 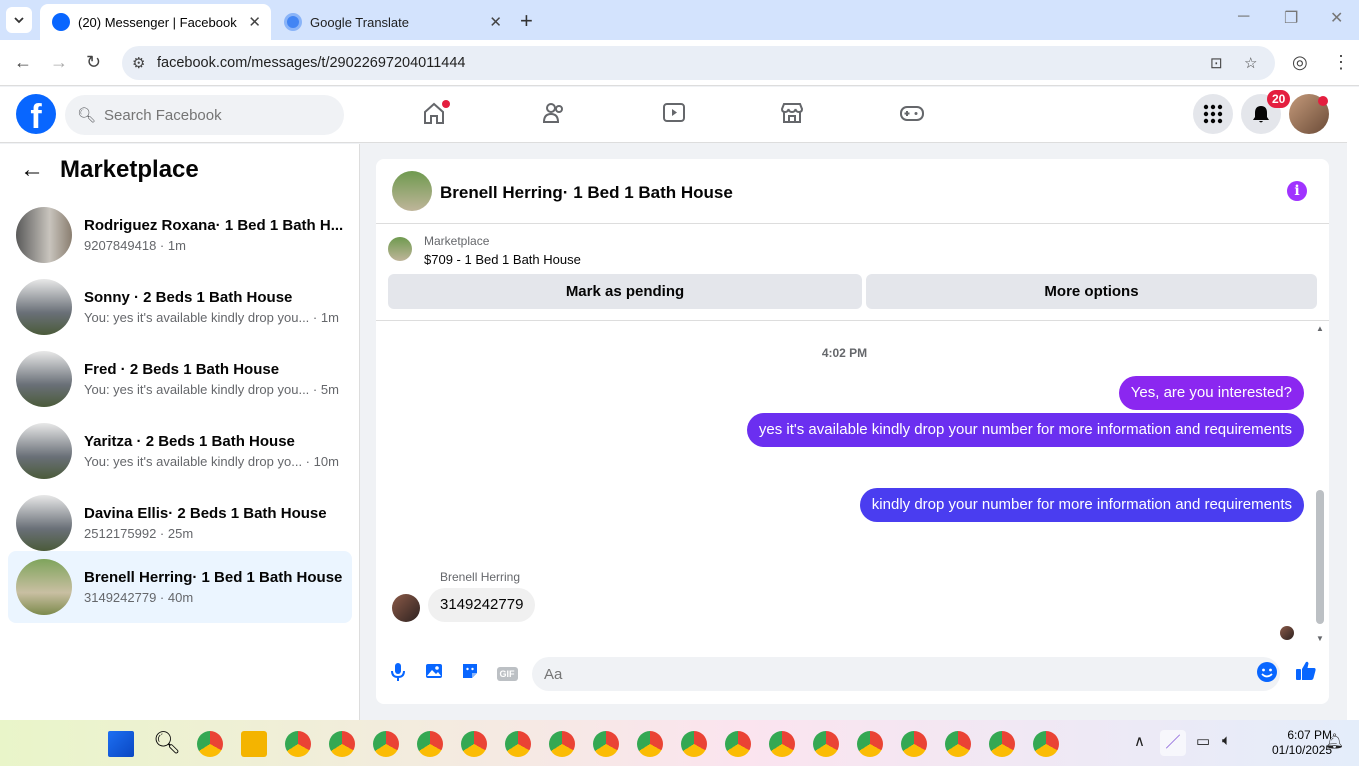 What do you see at coordinates (1091, 291) in the screenshot?
I see `more-options-button: More options` at bounding box center [1091, 291].